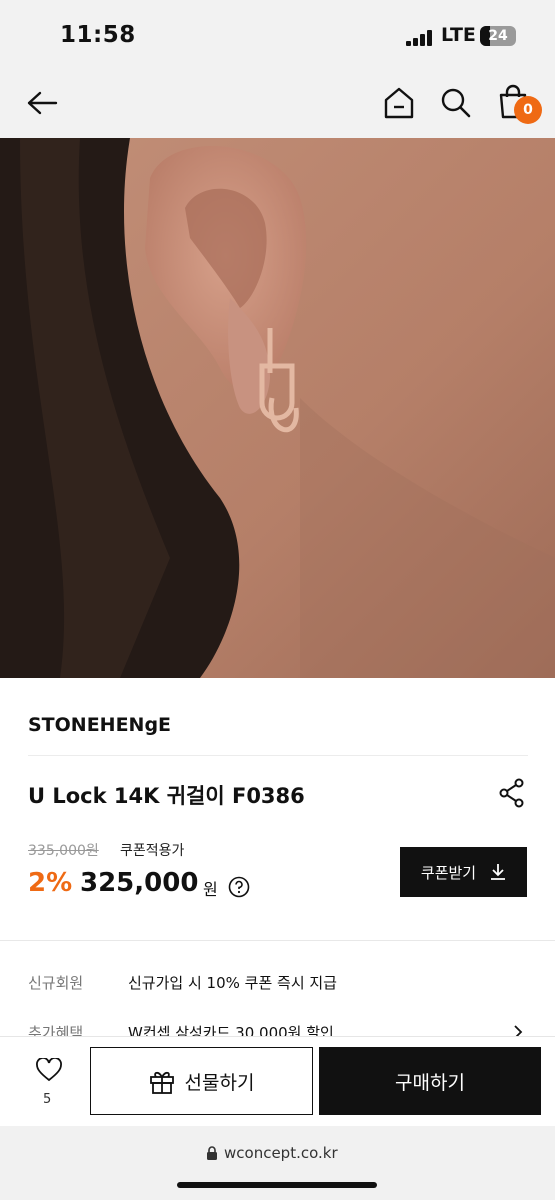 The height and width of the screenshot is (1200, 555). Describe the element at coordinates (210, 889) in the screenshot. I see `currency-unit: 원` at that location.